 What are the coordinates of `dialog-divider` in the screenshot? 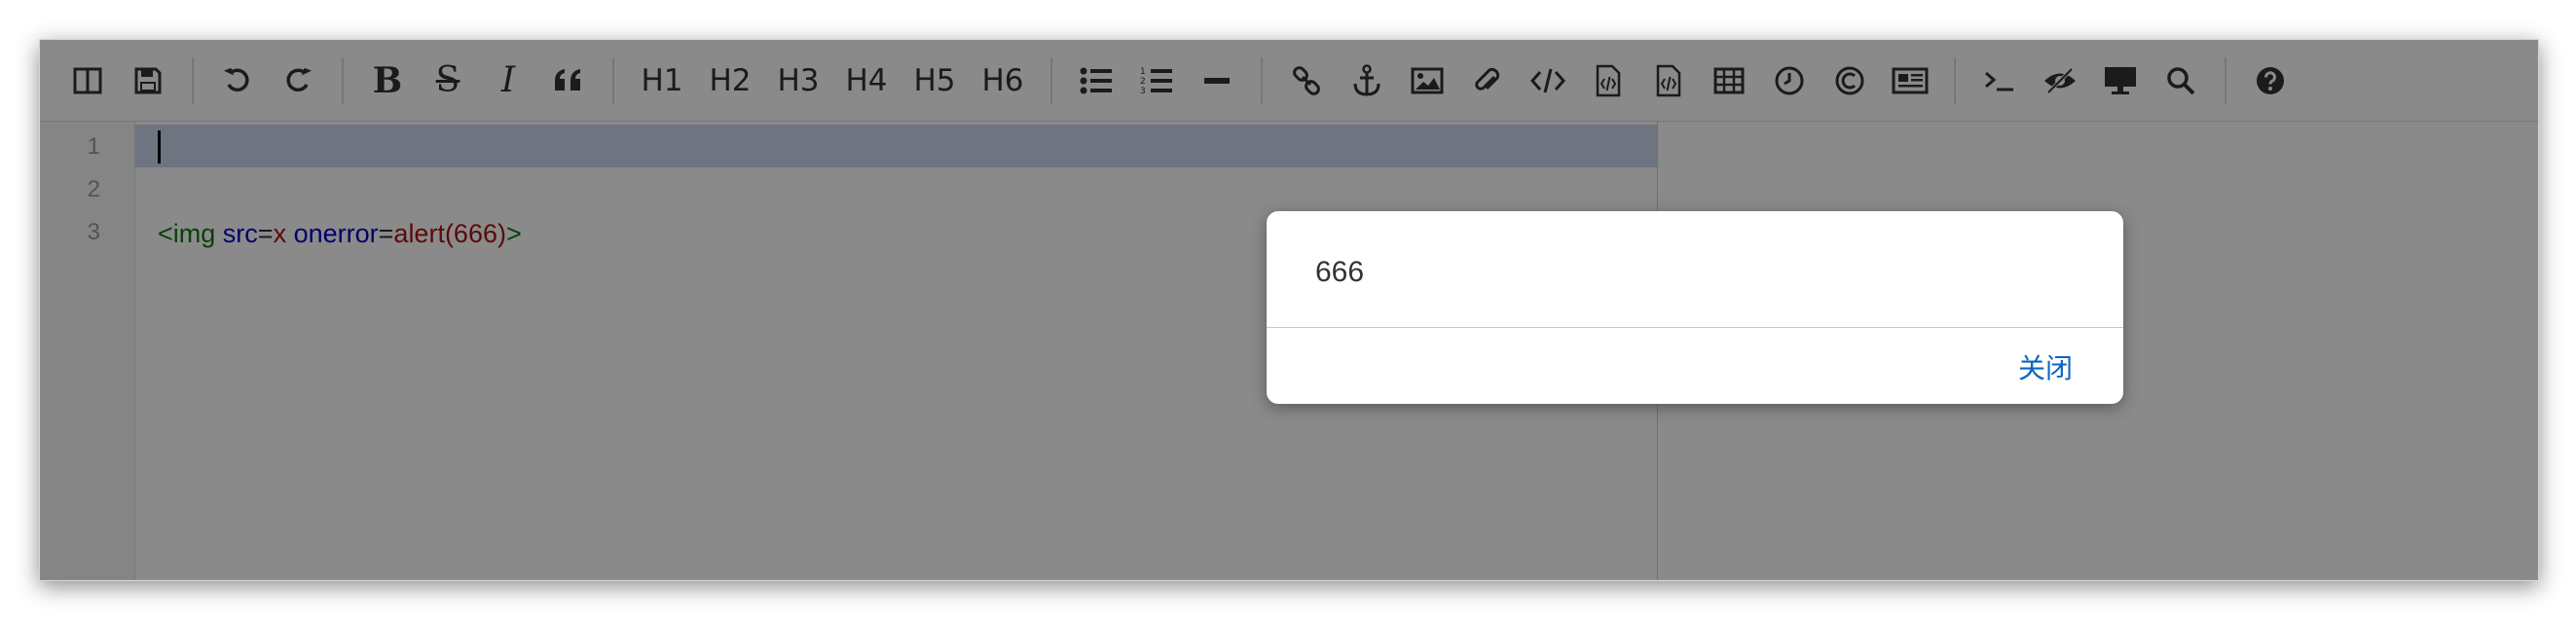 It's located at (1695, 327).